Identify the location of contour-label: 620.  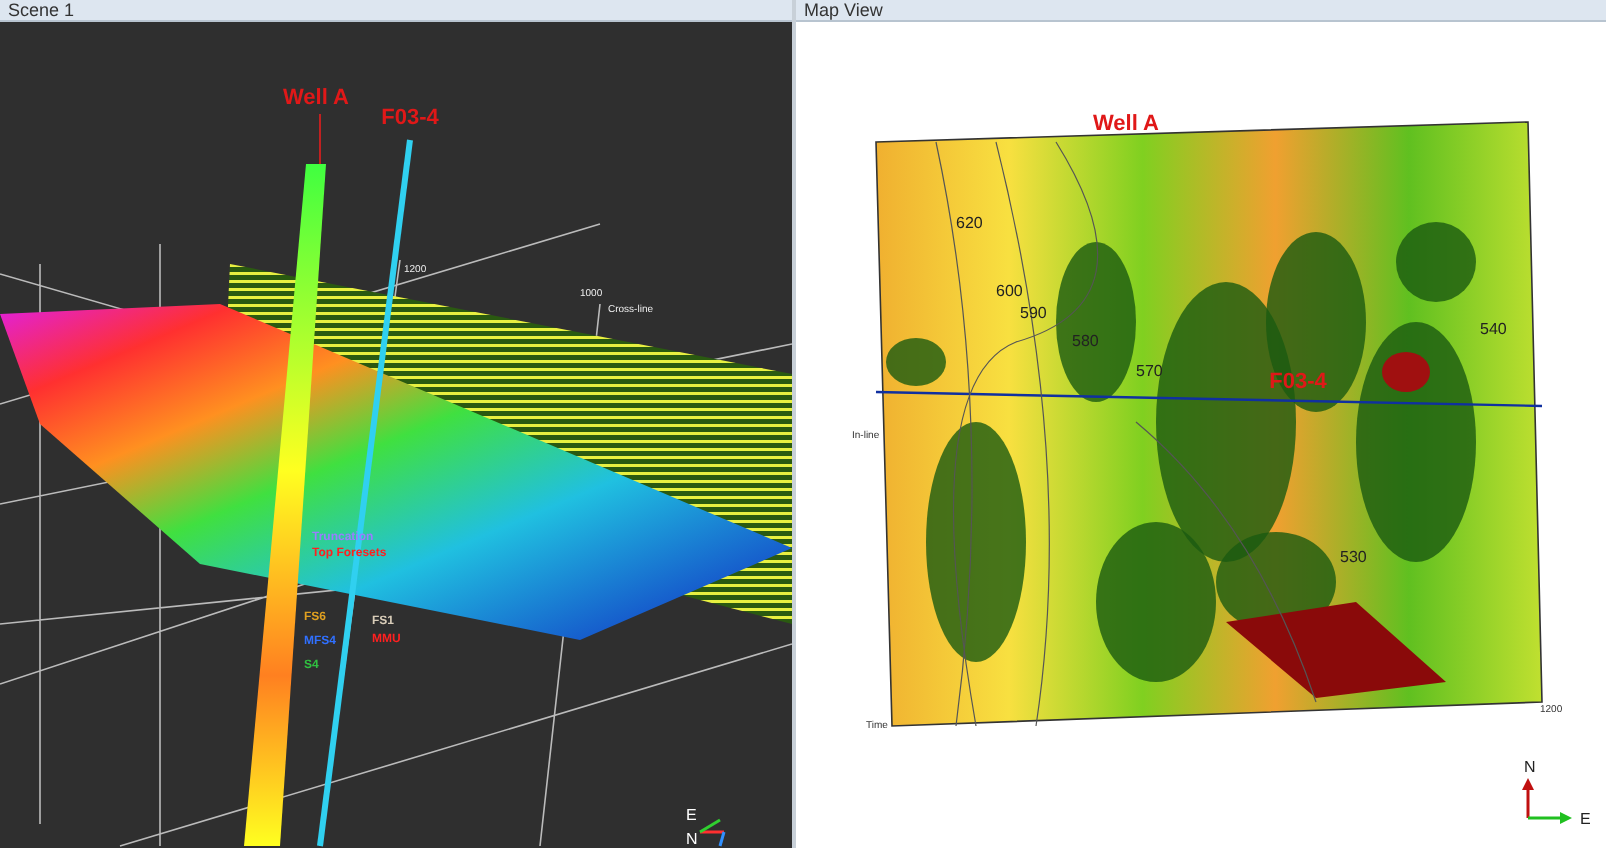
(969, 223).